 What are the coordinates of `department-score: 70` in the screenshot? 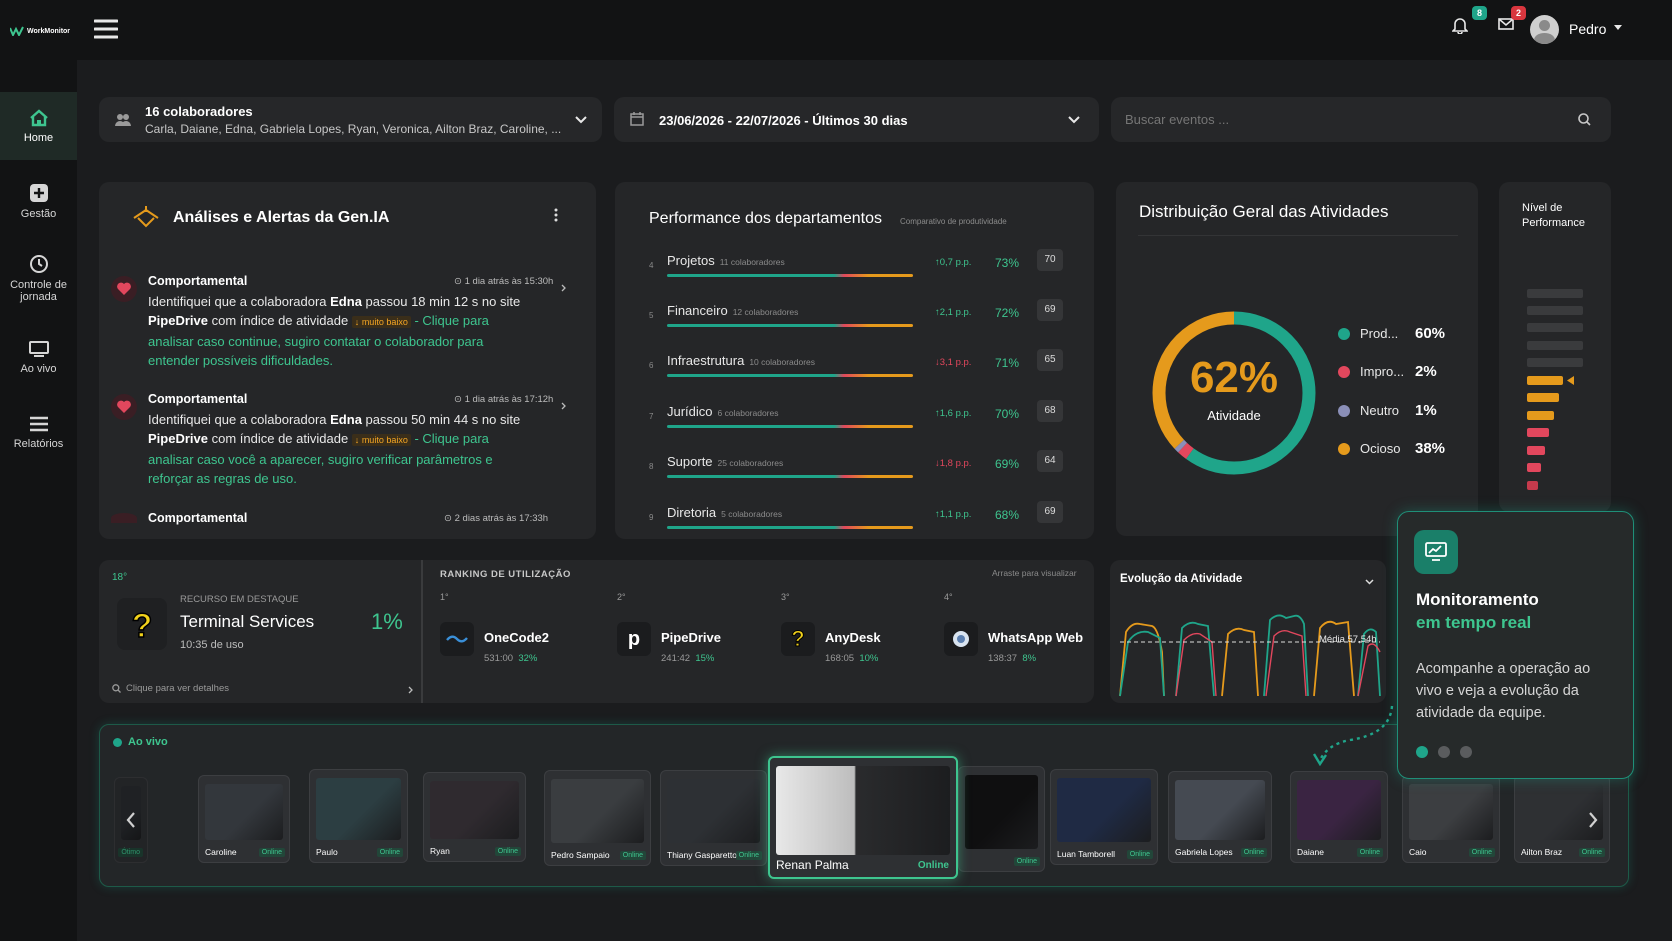 It's located at (1050, 260).